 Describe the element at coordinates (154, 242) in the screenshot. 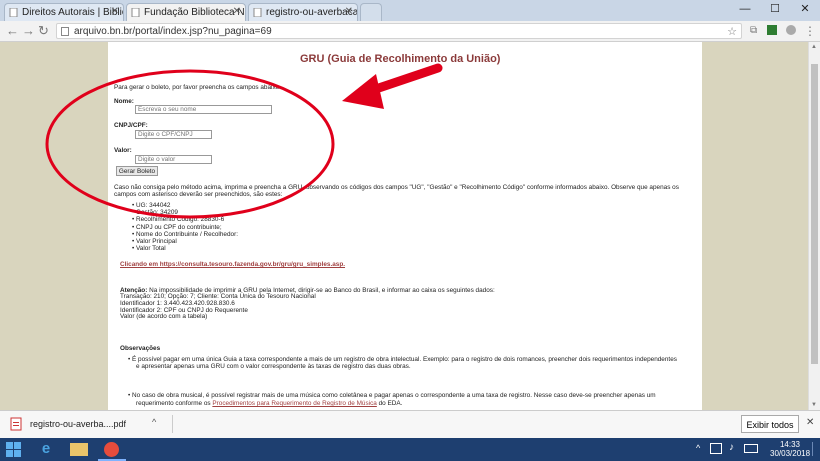

I see `list-item: • Valor Principal` at that location.